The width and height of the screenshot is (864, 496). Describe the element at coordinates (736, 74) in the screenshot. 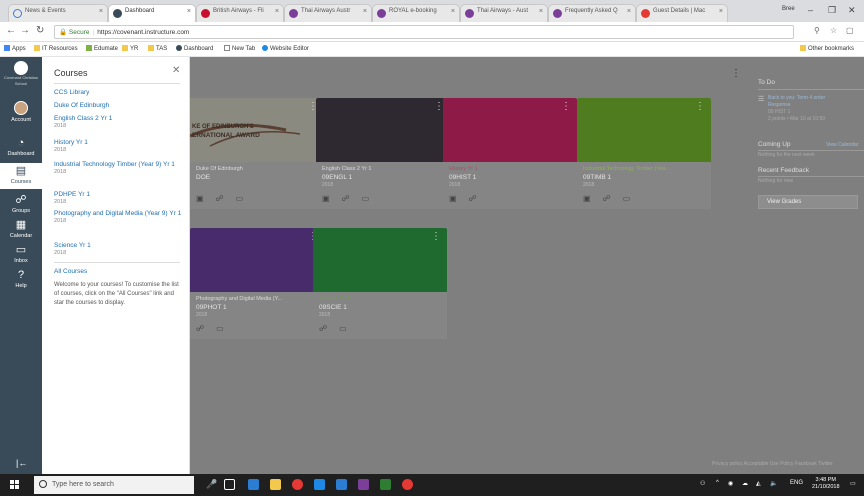

I see `dashboard-options-icon: ⋮` at that location.